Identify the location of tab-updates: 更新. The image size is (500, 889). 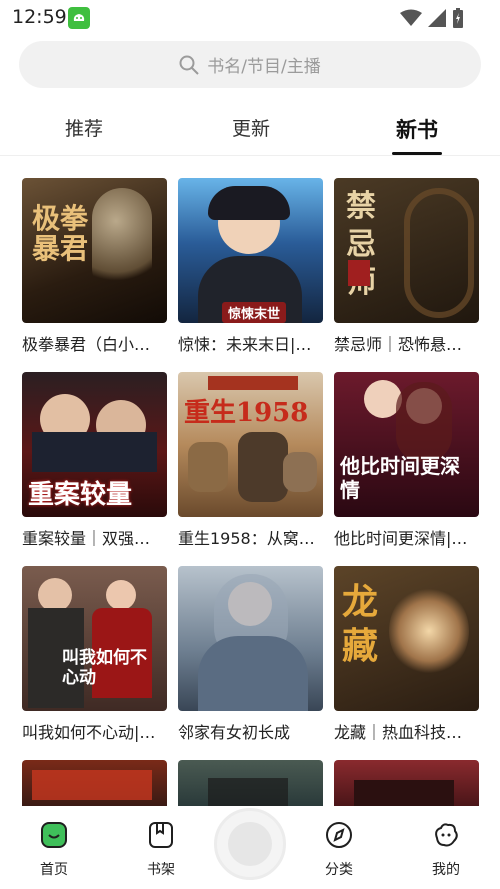
(251, 127).